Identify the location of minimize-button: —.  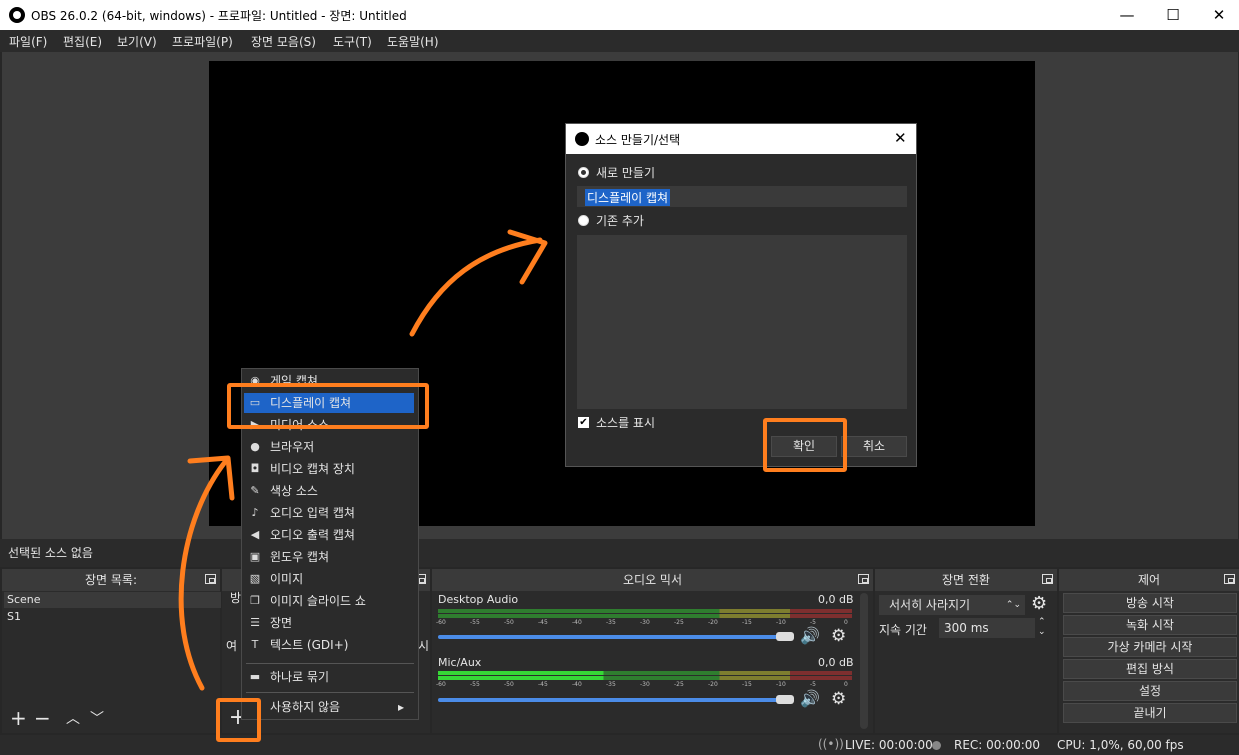
(1127, 15).